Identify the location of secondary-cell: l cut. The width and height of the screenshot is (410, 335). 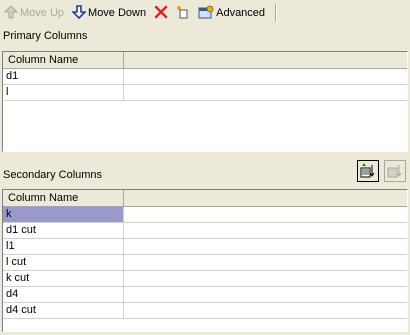
(63, 262).